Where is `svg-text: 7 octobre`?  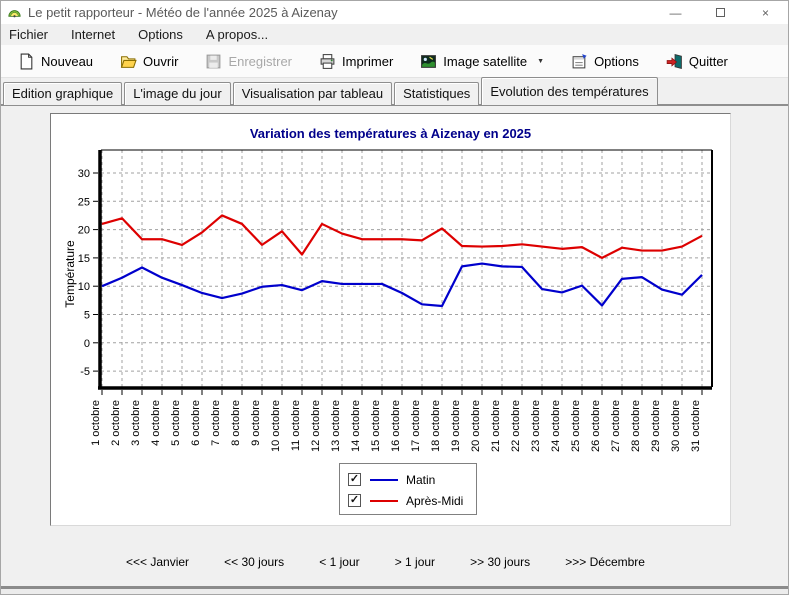
svg-text: 7 octobre is located at coordinates (216, 423).